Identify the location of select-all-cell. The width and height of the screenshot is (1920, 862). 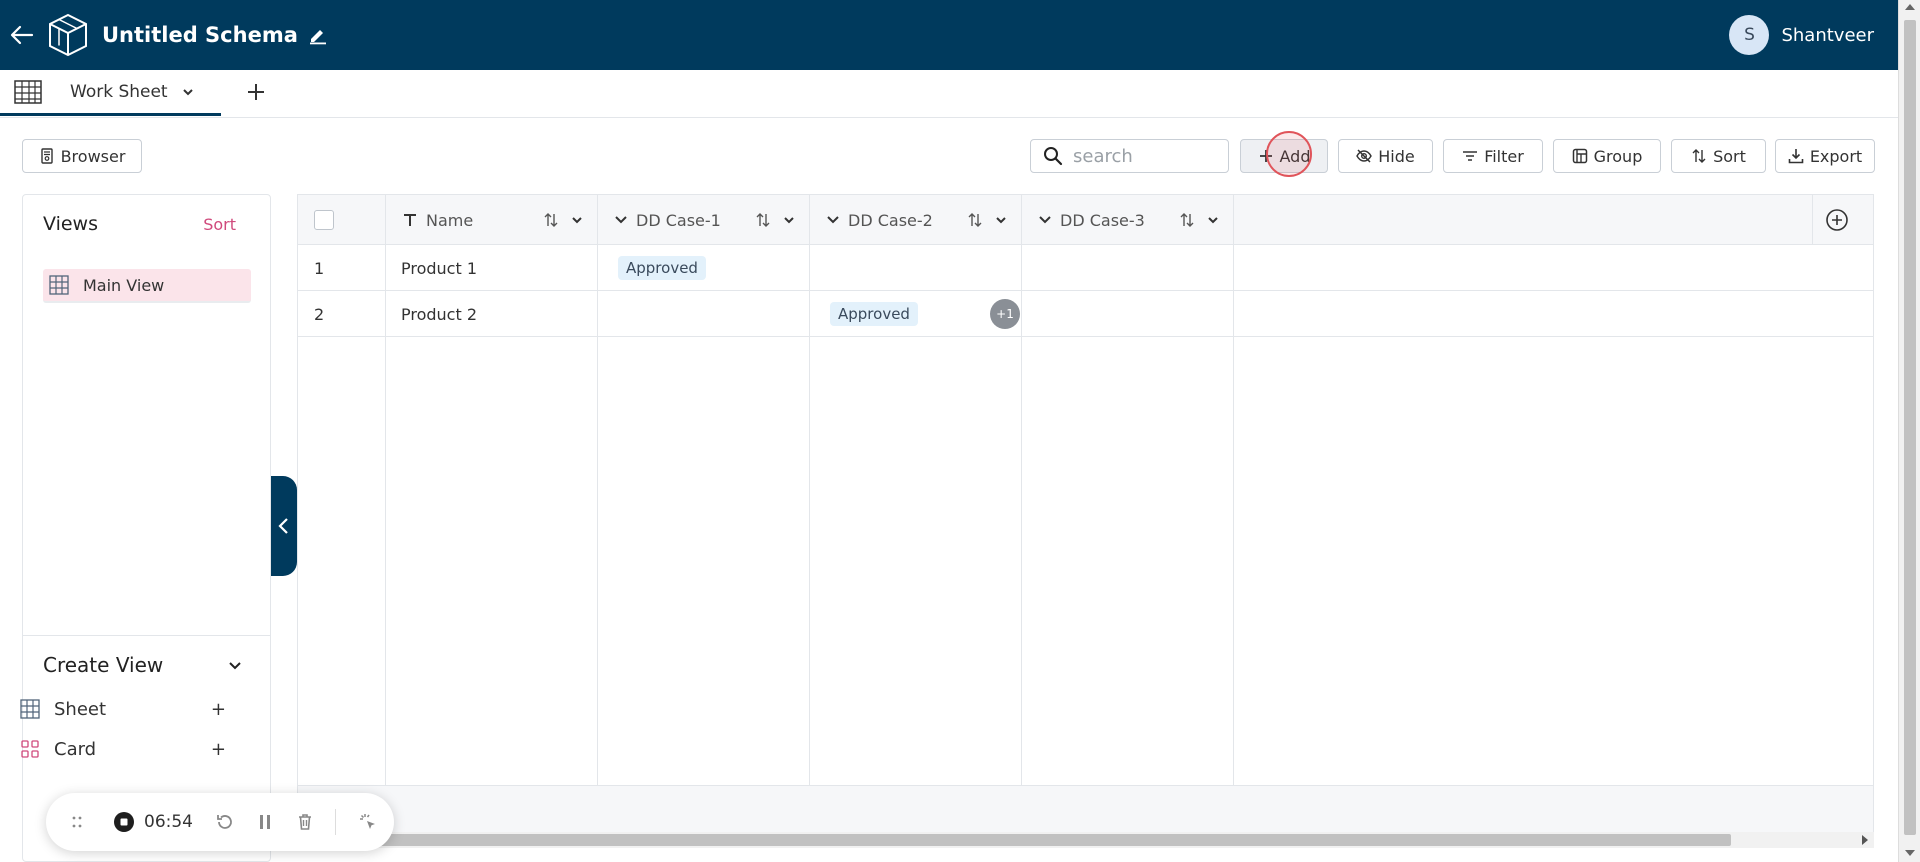
(342, 220).